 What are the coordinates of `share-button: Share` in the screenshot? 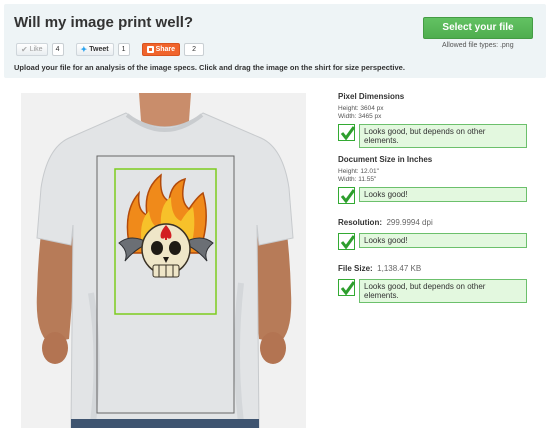 It's located at (161, 49).